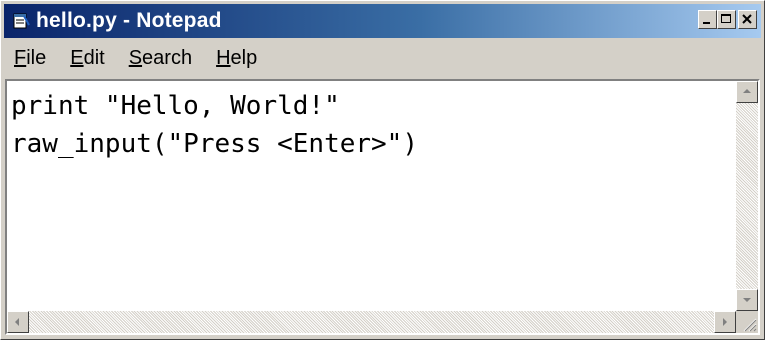 Image resolution: width=765 pixels, height=340 pixels. What do you see at coordinates (371, 322) in the screenshot?
I see `horizontal-scrollbar` at bounding box center [371, 322].